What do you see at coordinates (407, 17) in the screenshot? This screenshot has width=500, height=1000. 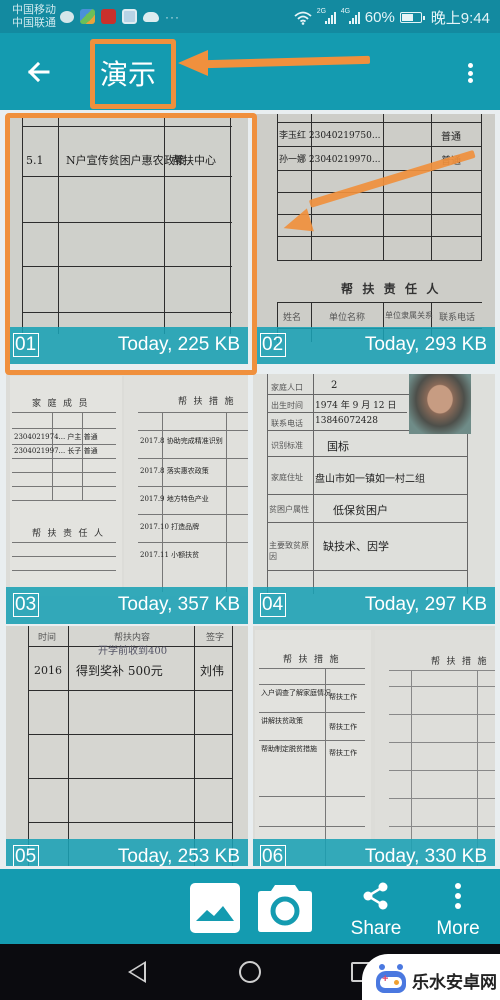 I see `battery-fill` at bounding box center [407, 17].